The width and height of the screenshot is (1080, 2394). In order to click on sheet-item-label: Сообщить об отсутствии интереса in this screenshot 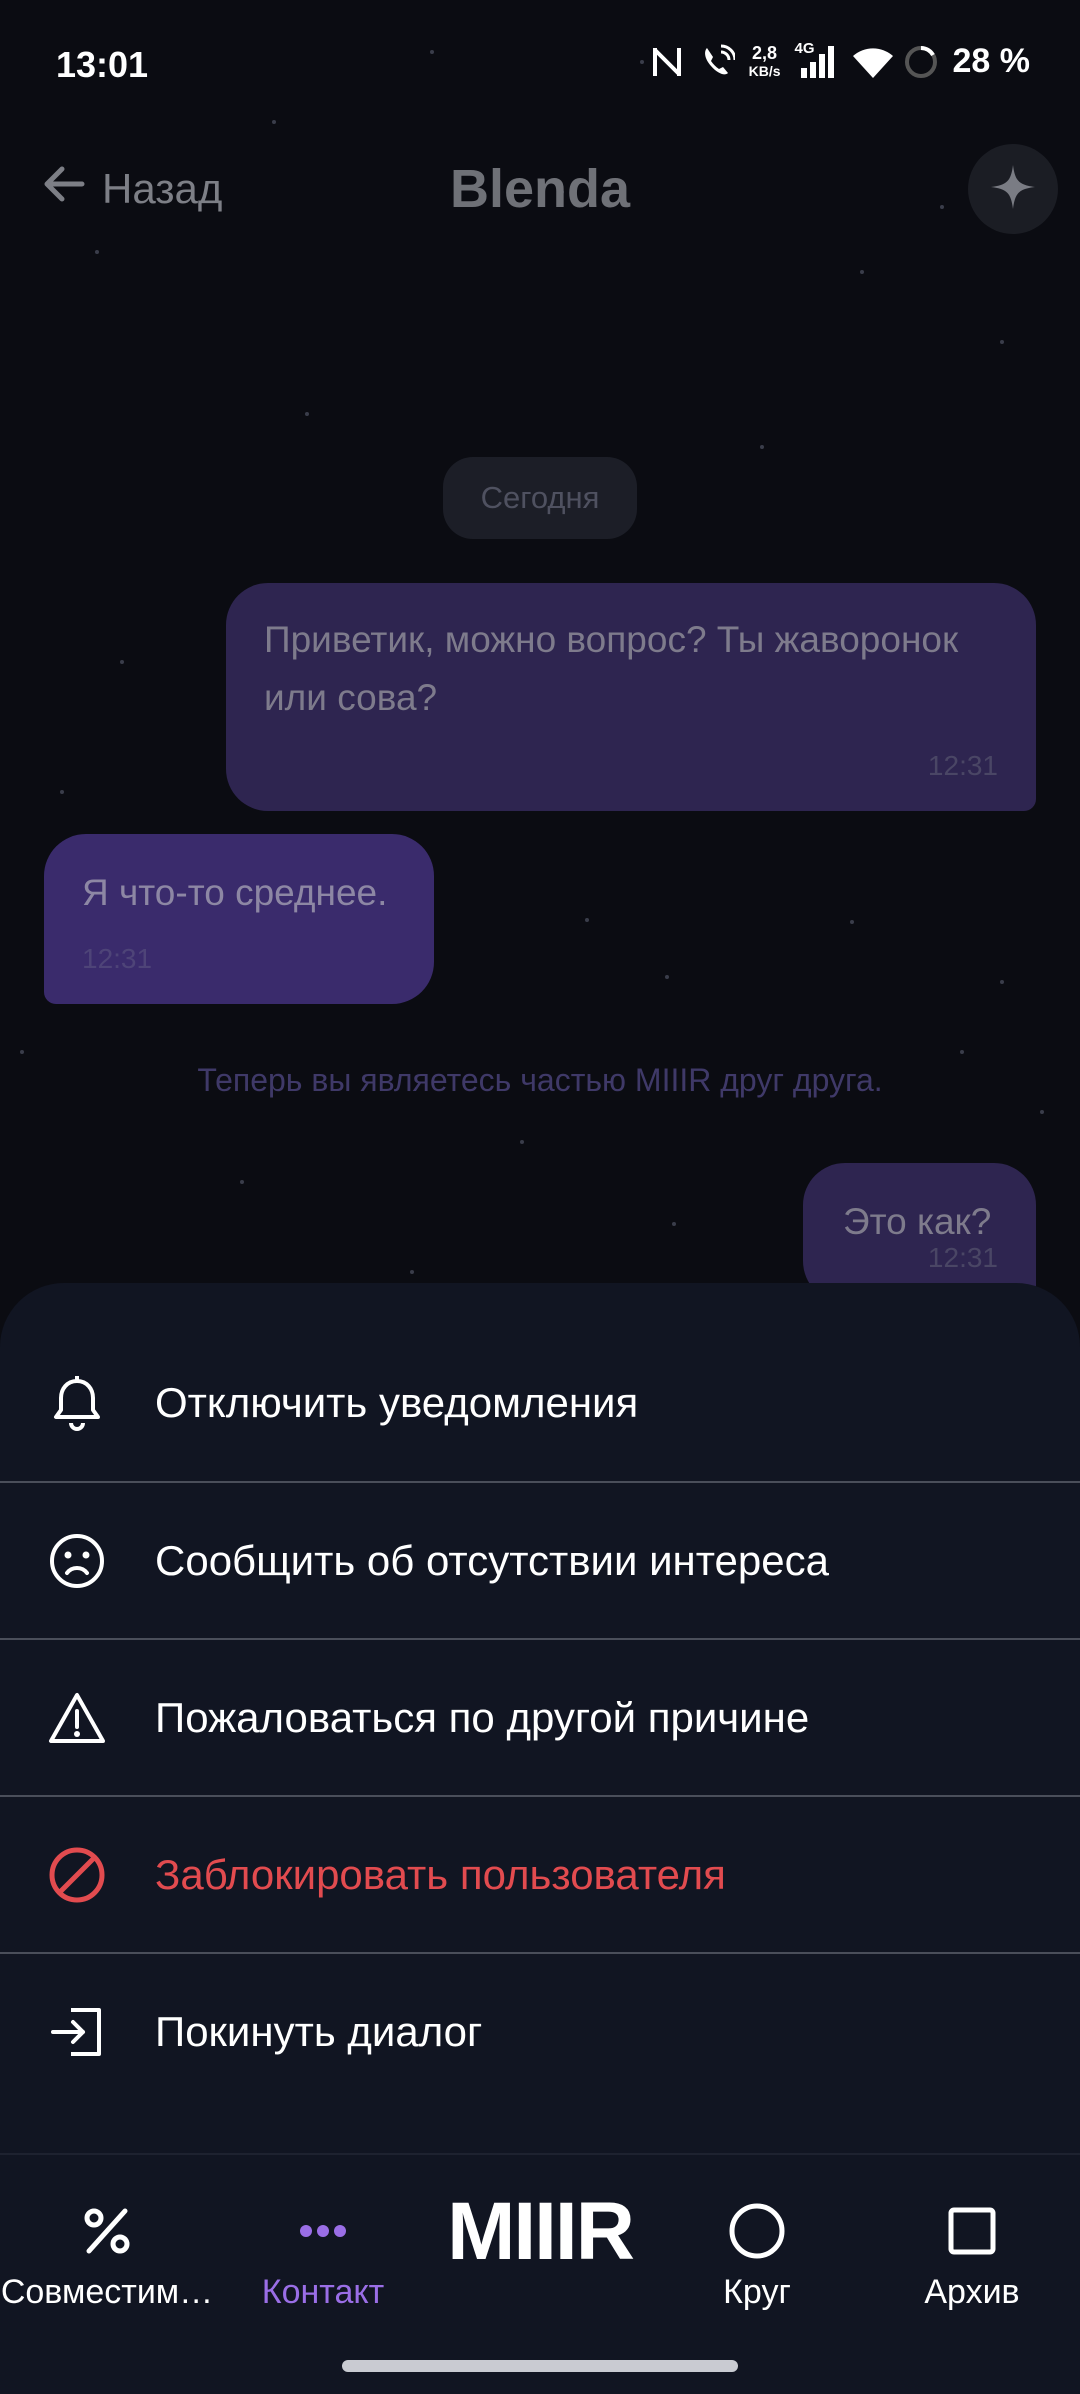, I will do `click(492, 1560)`.